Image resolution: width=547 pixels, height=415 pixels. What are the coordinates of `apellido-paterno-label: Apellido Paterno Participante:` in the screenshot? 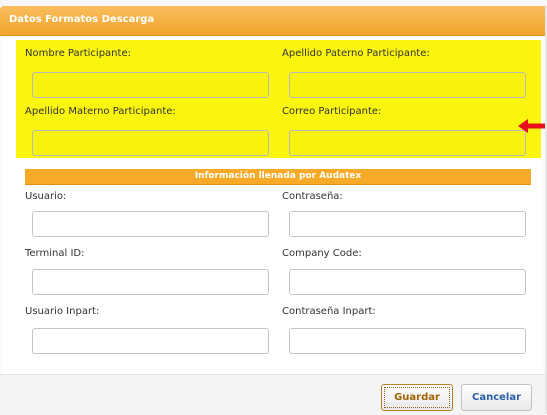 It's located at (356, 53).